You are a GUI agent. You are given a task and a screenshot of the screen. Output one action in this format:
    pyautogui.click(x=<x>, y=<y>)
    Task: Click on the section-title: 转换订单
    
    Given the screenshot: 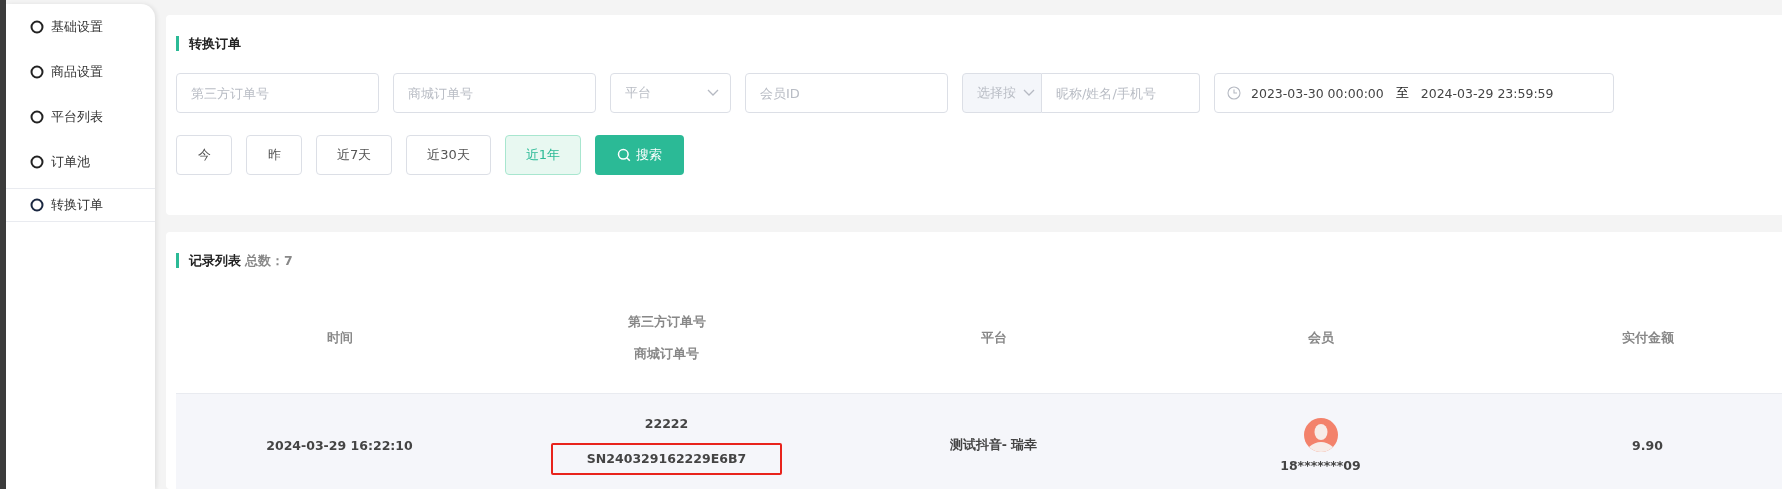 What is the action you would take?
    pyautogui.click(x=979, y=43)
    